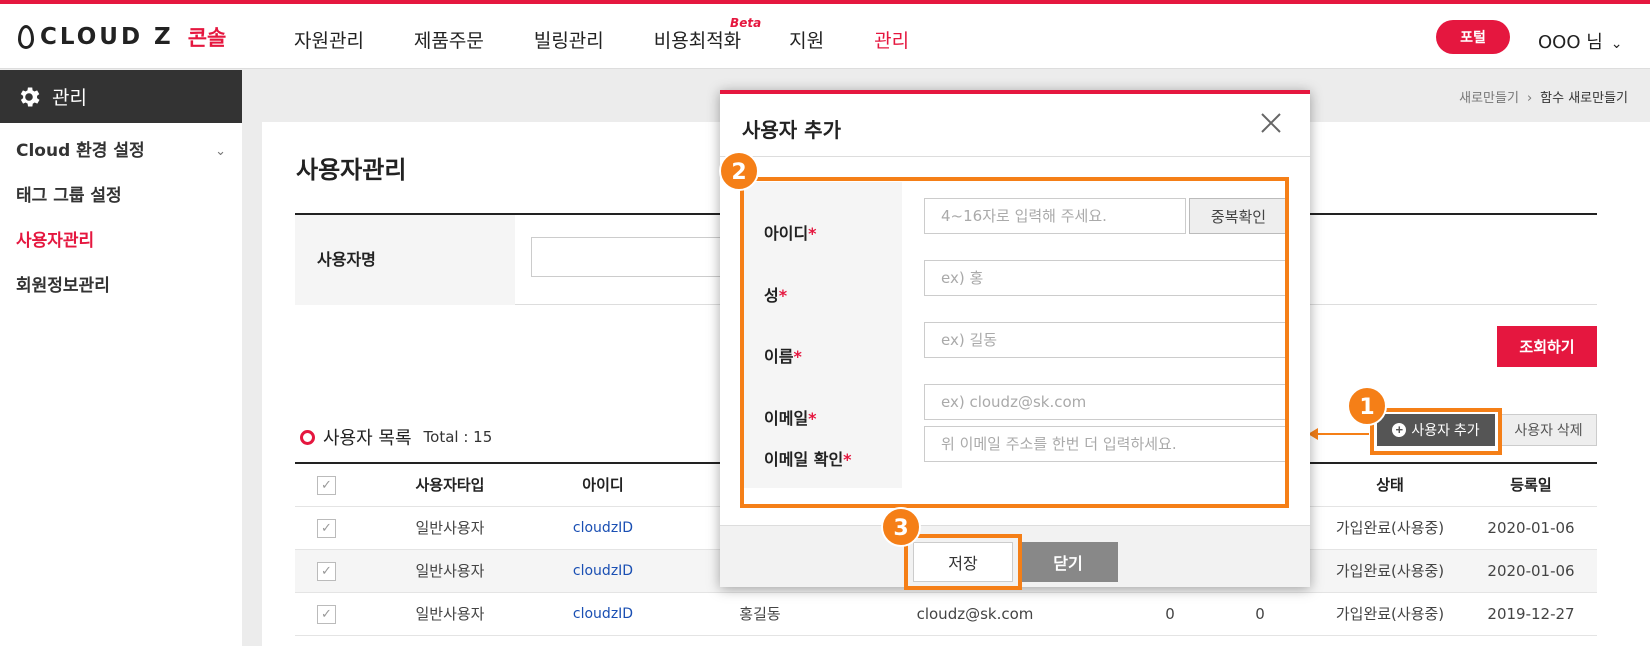 The image size is (1650, 646). What do you see at coordinates (1531, 485) in the screenshot?
I see `col-date: 등록일` at bounding box center [1531, 485].